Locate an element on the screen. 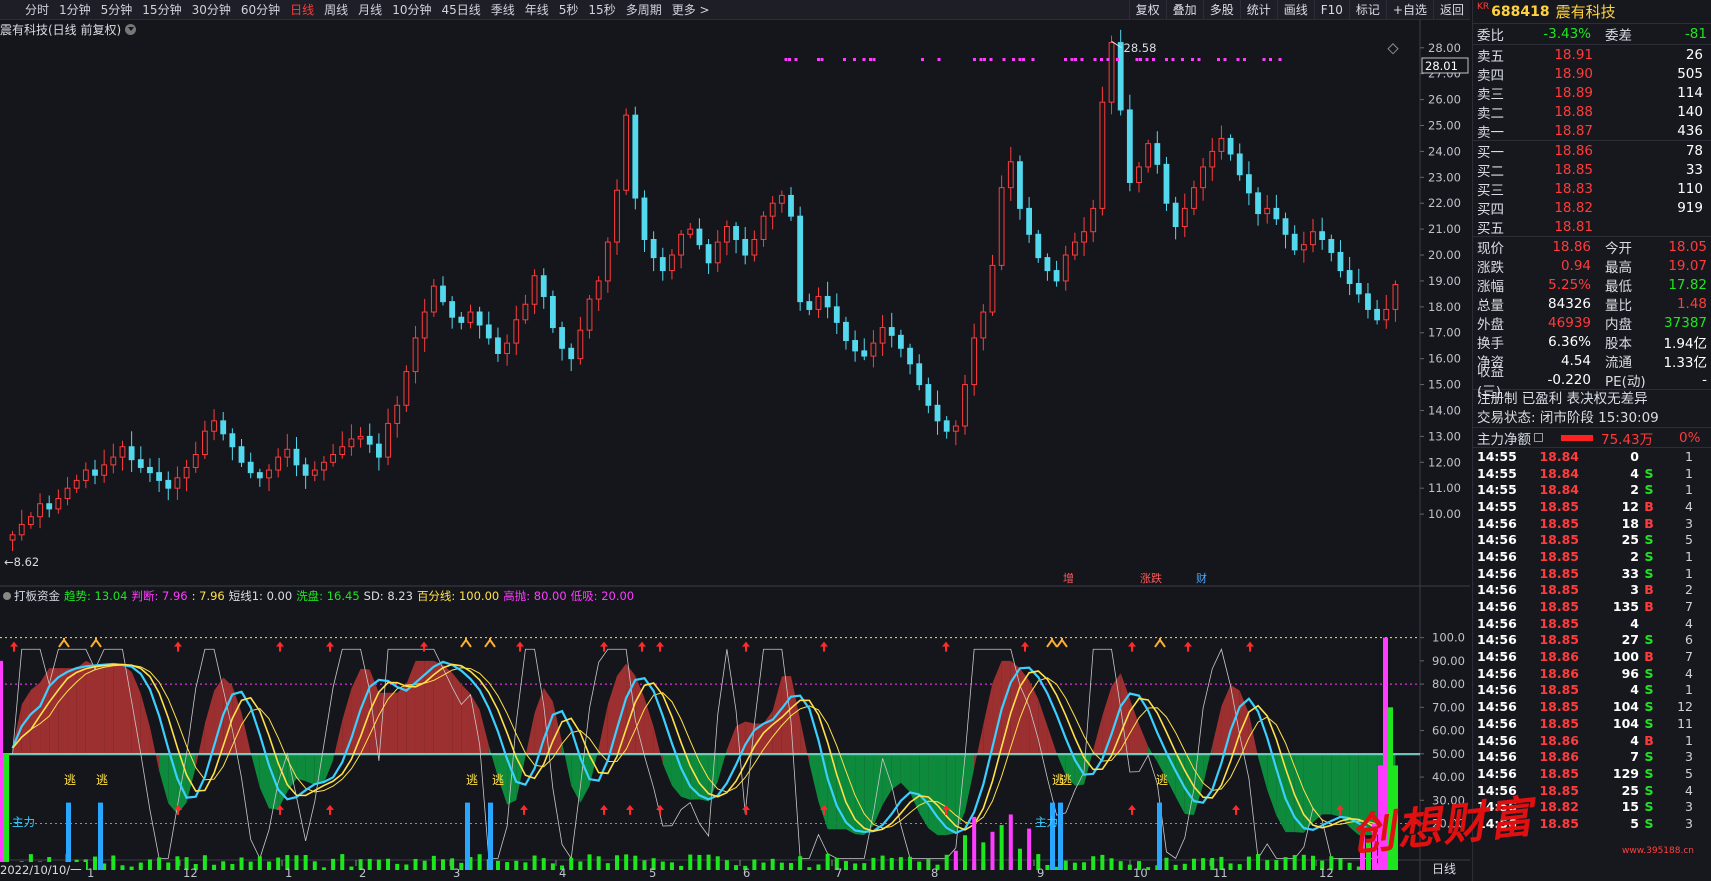 The width and height of the screenshot is (1711, 881). tick-row: 14:56 18.86 7 S 3 is located at coordinates (1592, 756).